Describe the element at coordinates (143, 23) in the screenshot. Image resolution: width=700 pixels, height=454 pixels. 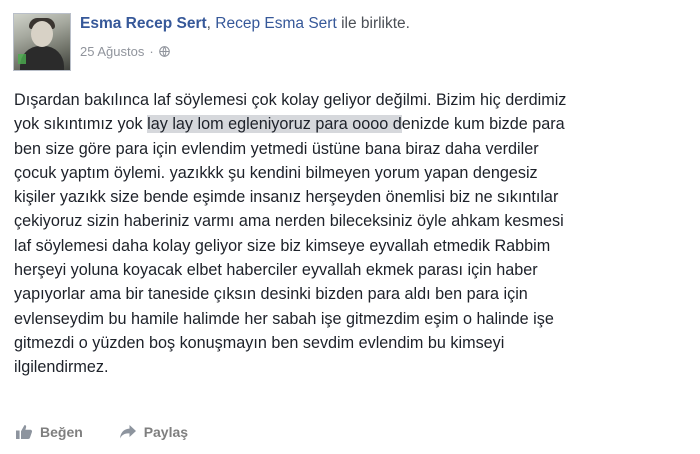
I see `author-name: Esma Recep Sert` at that location.